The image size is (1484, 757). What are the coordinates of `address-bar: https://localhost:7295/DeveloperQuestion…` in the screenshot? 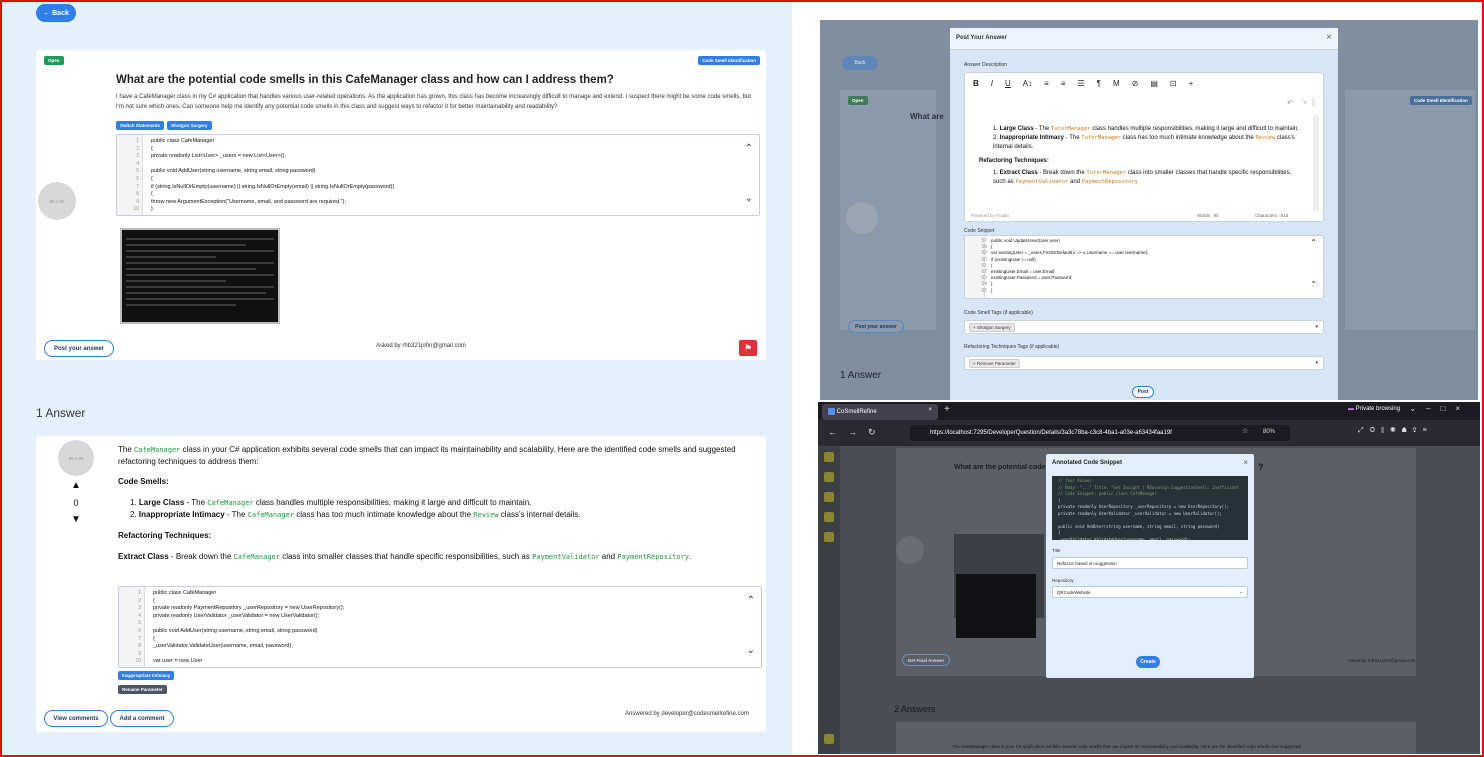 It's located at (1100, 433).